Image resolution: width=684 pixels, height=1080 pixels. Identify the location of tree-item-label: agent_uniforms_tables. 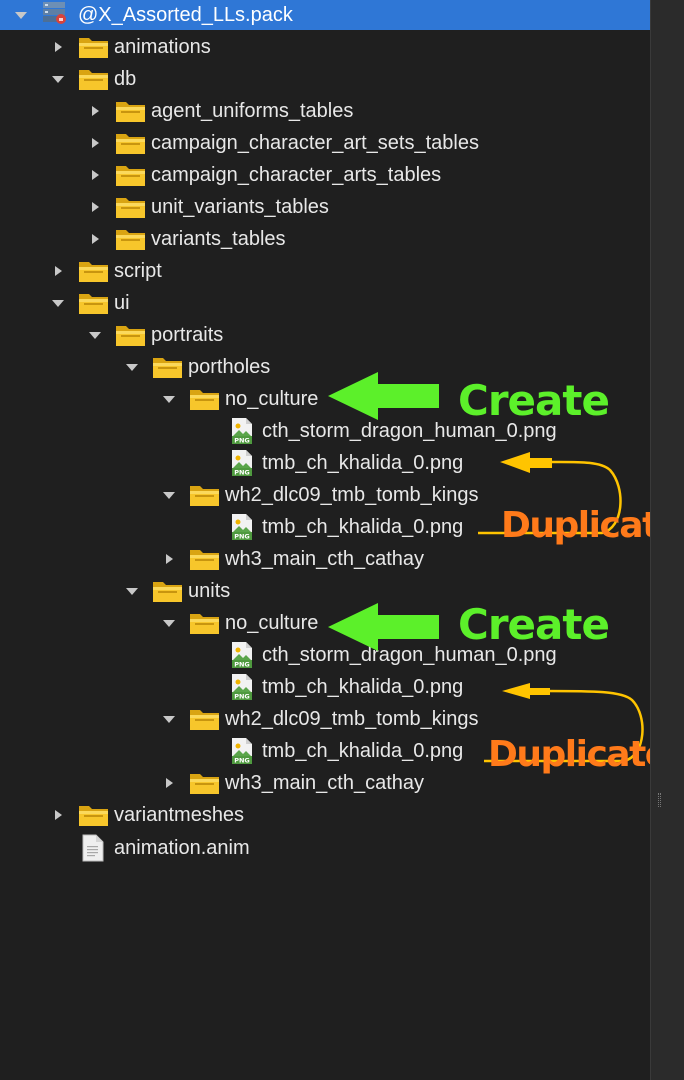
(252, 111).